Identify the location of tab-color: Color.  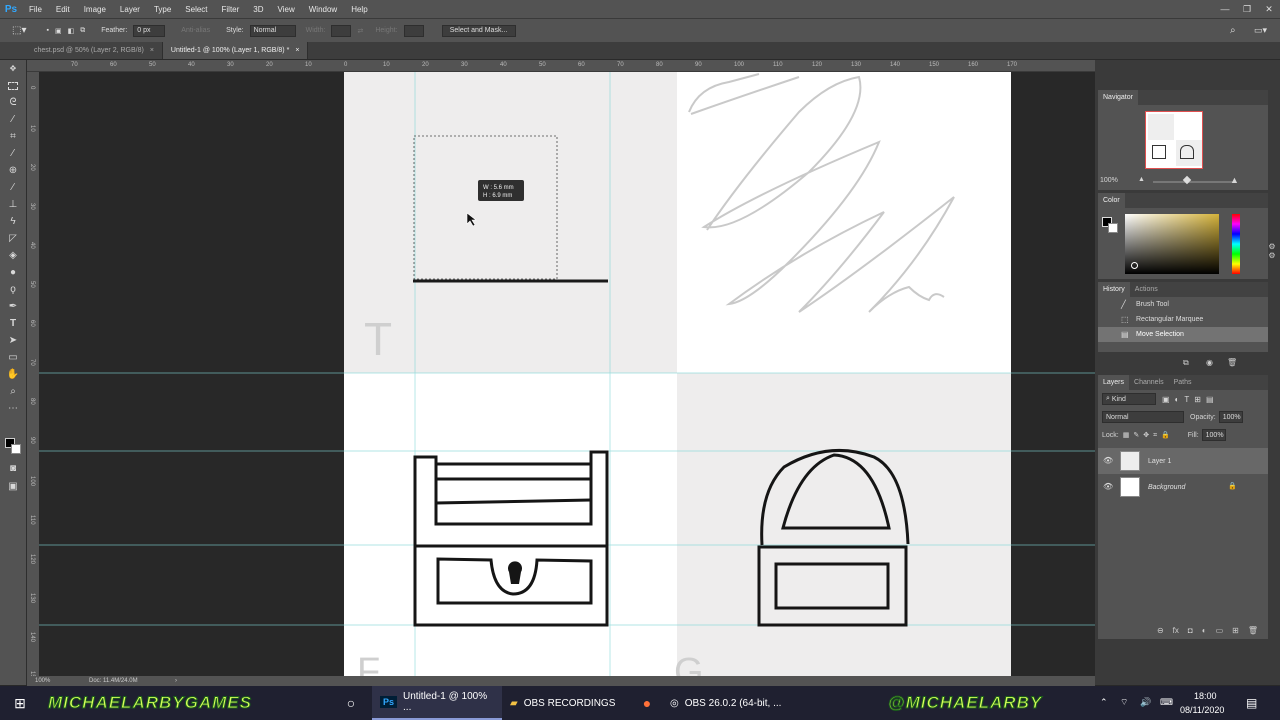
(1111, 200).